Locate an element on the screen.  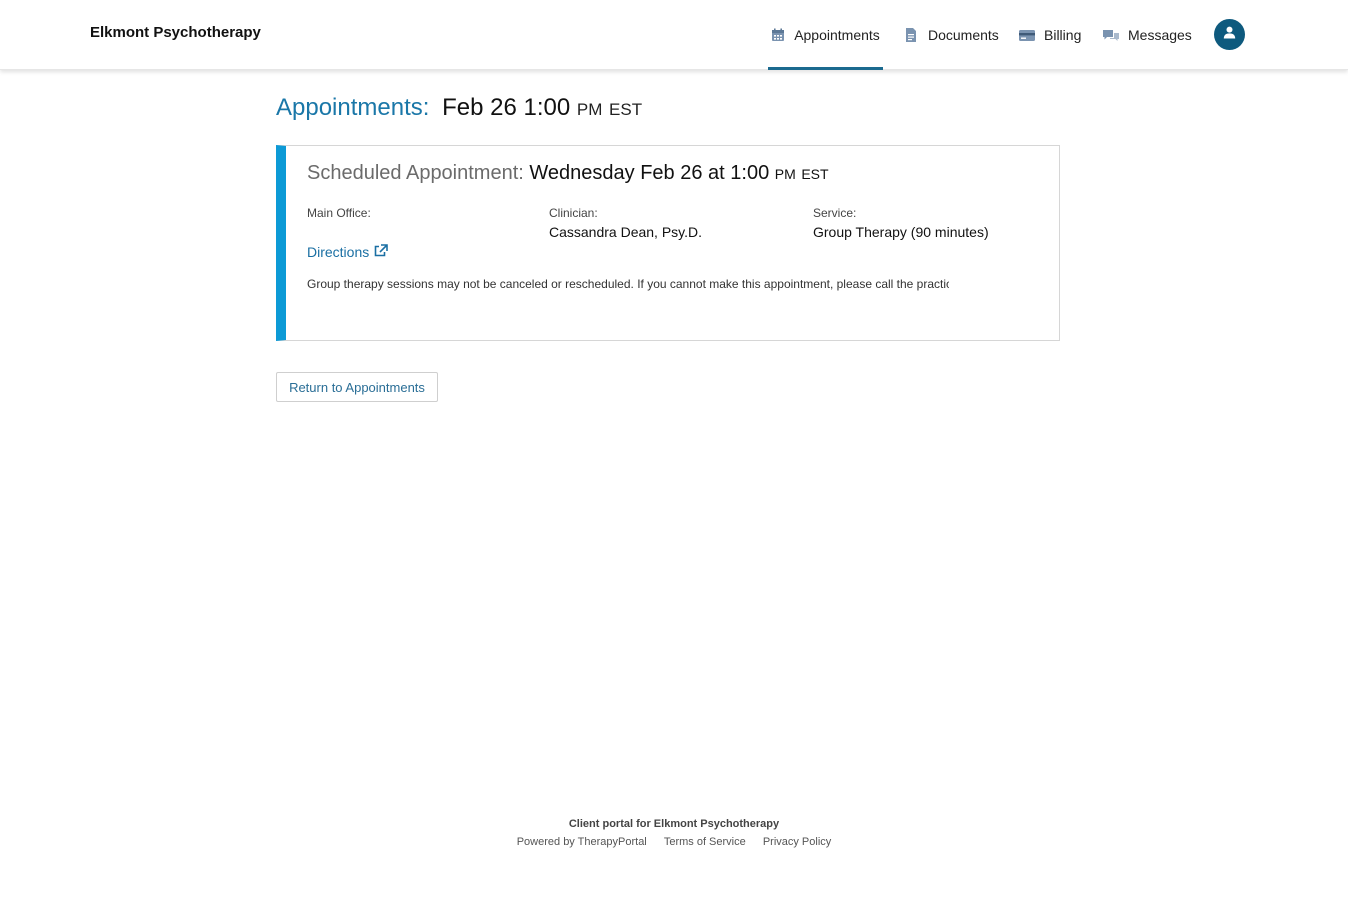
service-label: Service: is located at coordinates (835, 213).